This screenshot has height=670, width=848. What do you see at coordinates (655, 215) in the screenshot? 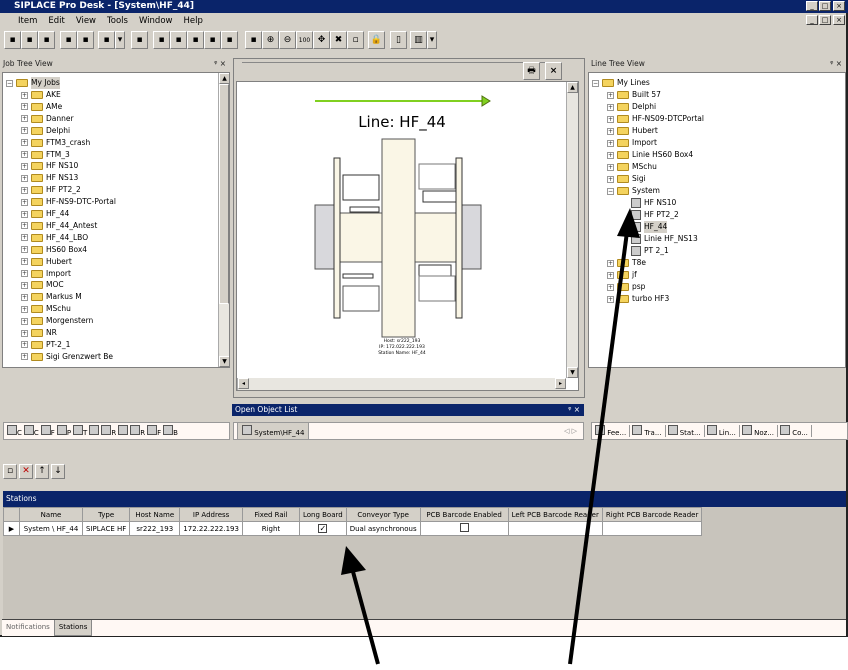
I see `tree-item: HF PT2_2` at bounding box center [655, 215].